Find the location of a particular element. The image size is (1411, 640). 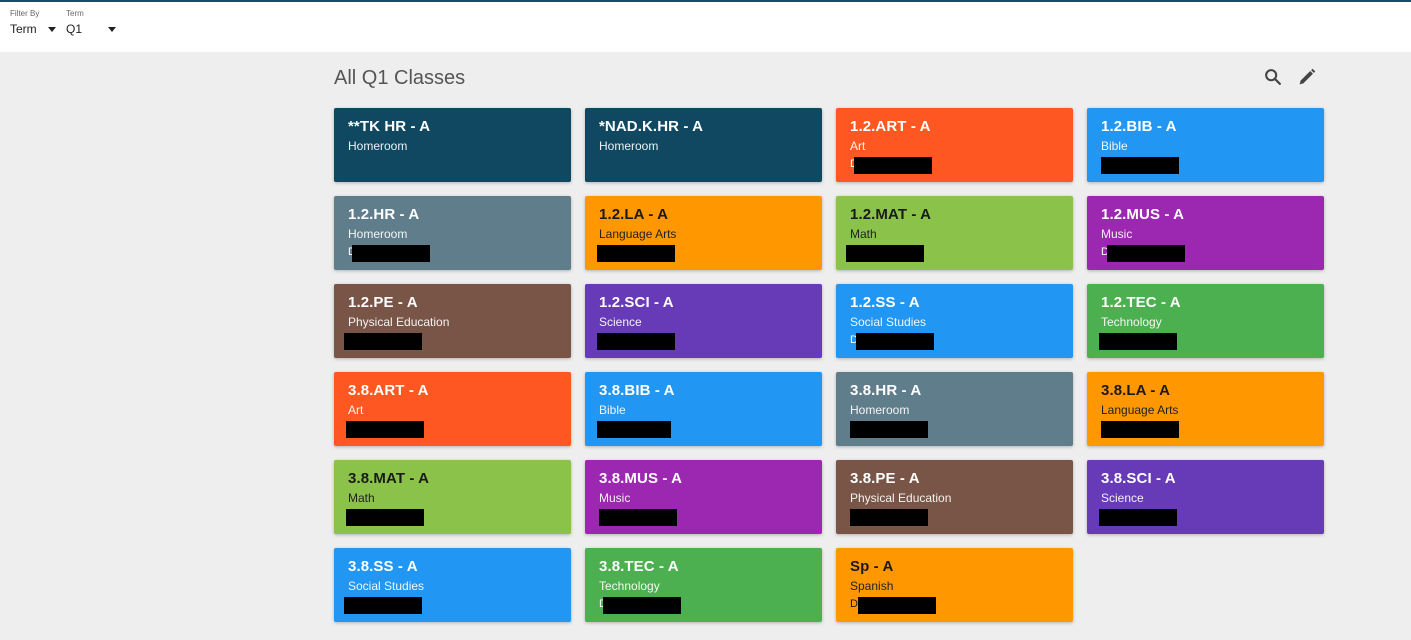

class-card: 3.8.HR - A Homeroom is located at coordinates (954, 409).